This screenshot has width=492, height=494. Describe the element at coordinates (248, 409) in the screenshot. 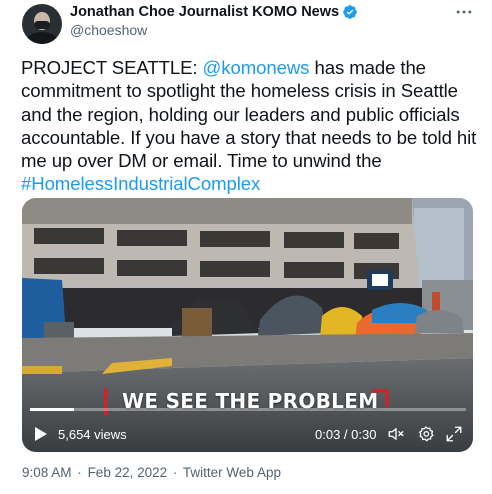

I see `video-progress-bar` at that location.